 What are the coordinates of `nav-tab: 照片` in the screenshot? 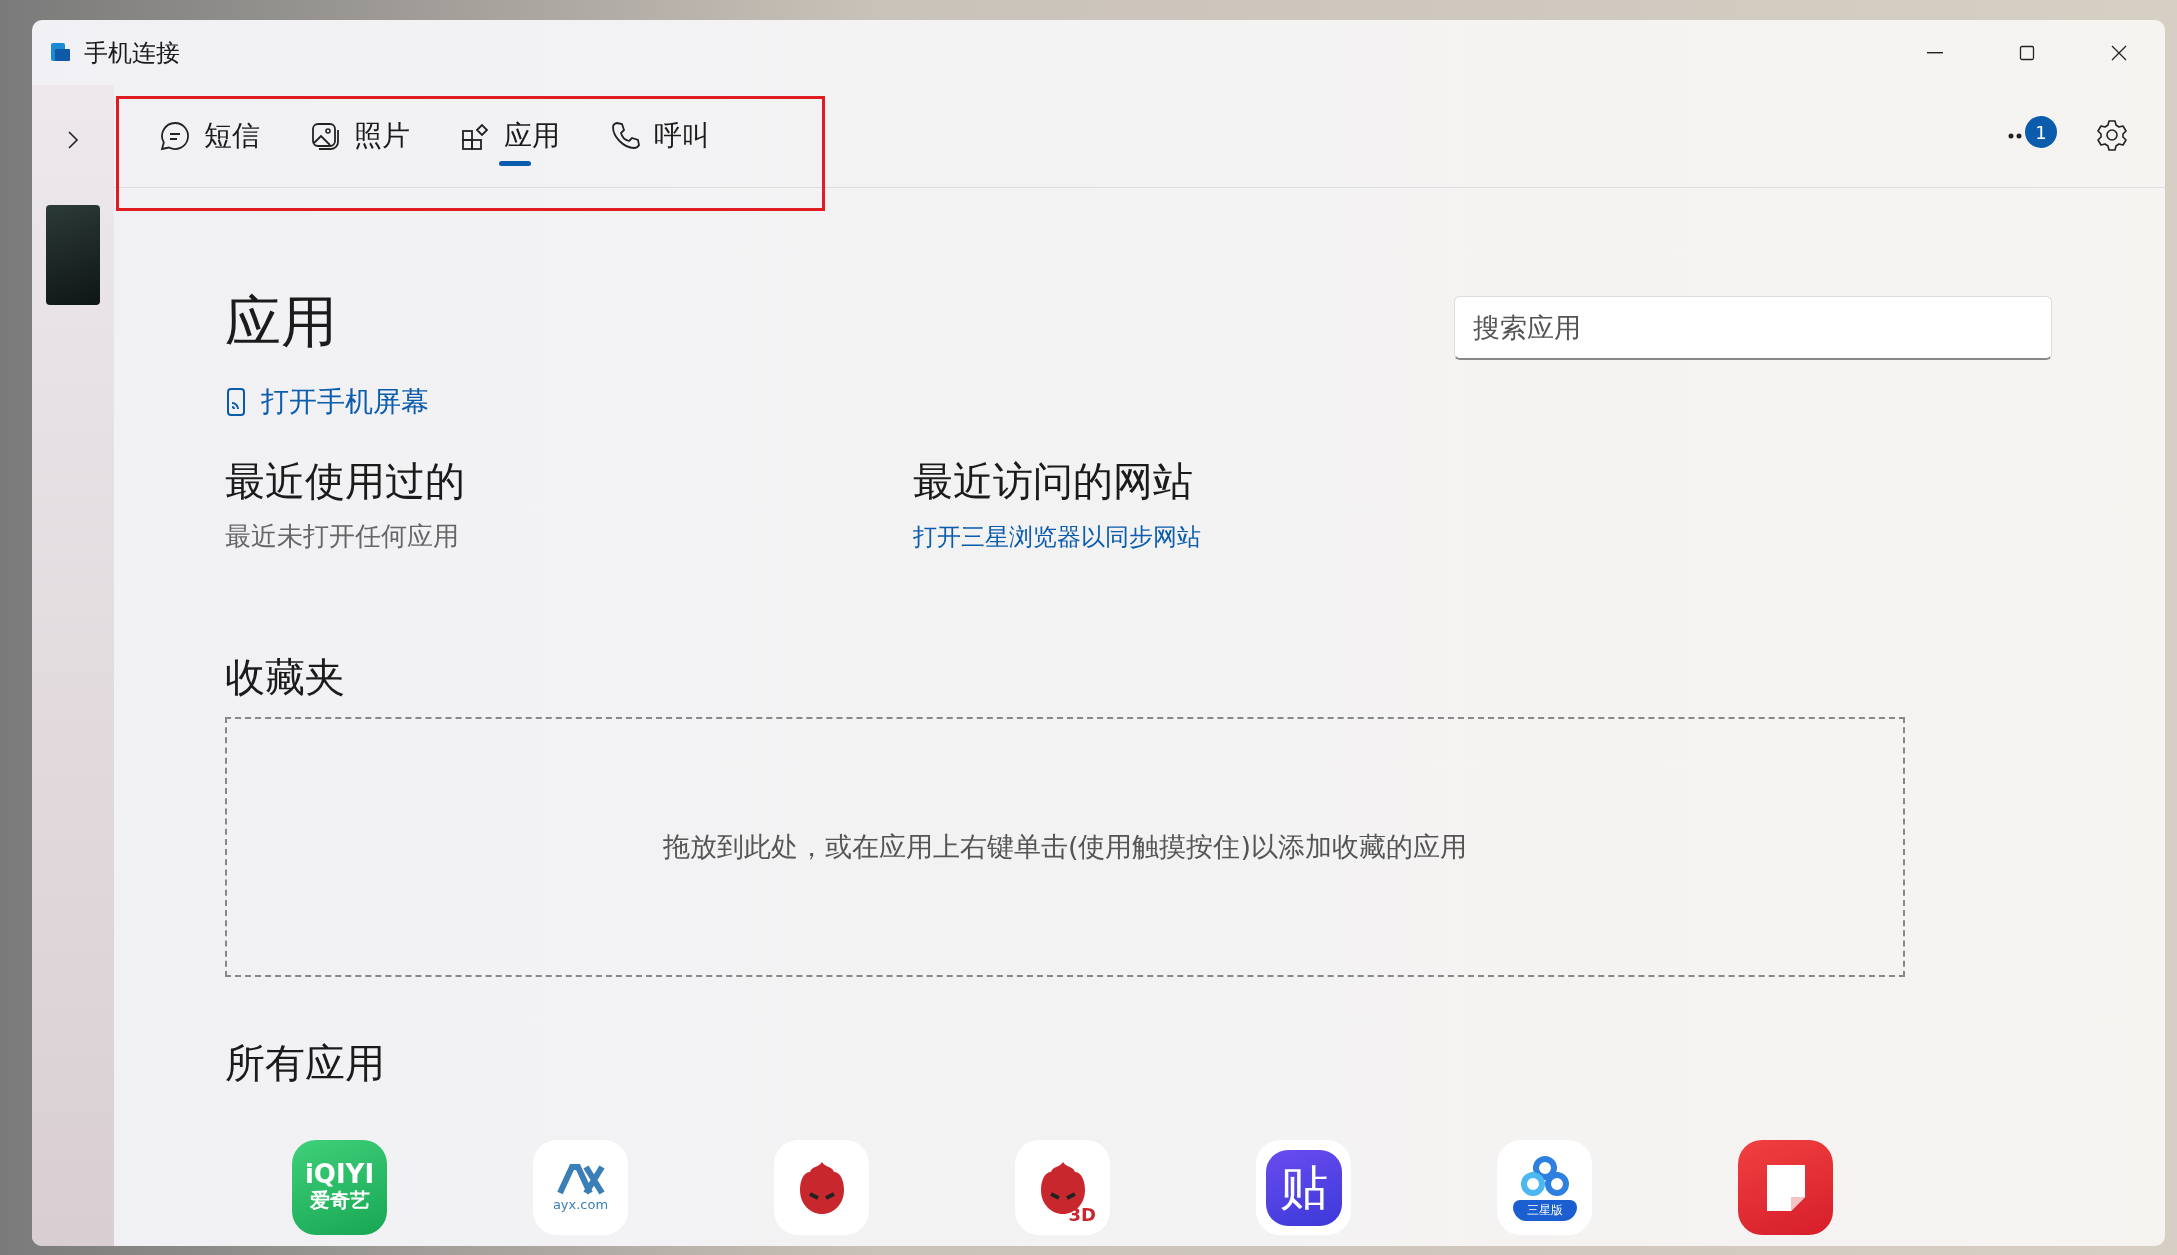 It's located at (359, 136).